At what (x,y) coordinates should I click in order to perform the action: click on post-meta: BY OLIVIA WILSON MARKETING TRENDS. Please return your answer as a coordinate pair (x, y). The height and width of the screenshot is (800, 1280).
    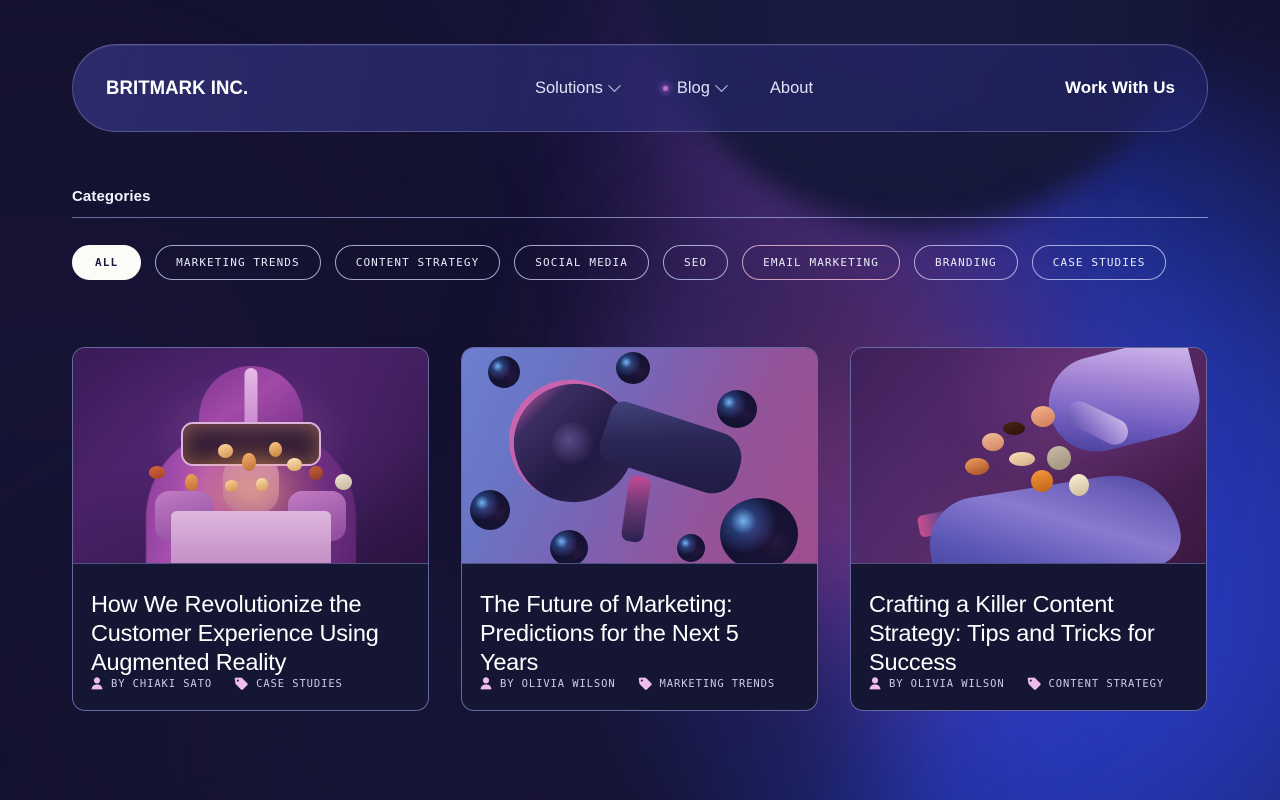
    Looking at the image, I should click on (639, 693).